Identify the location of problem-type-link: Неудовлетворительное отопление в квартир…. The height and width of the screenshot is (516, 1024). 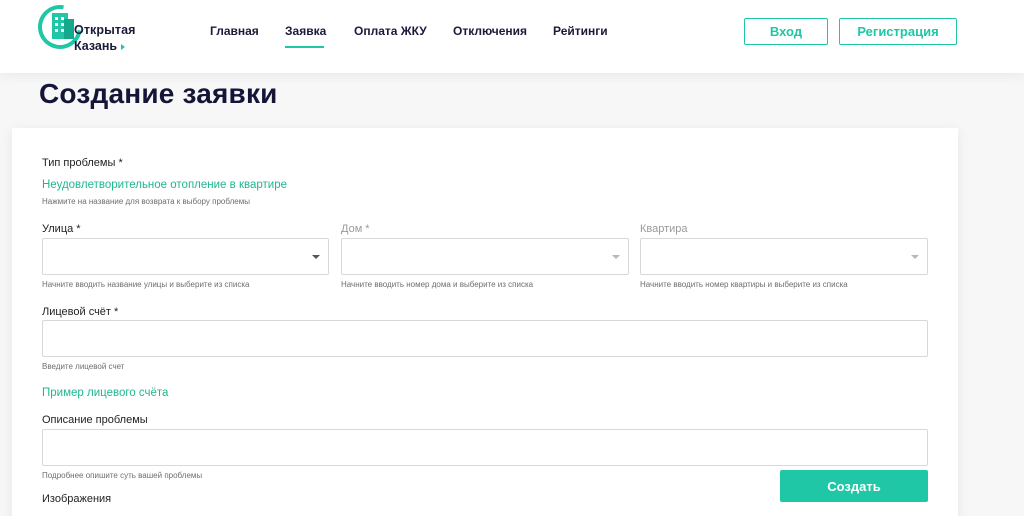
(164, 185).